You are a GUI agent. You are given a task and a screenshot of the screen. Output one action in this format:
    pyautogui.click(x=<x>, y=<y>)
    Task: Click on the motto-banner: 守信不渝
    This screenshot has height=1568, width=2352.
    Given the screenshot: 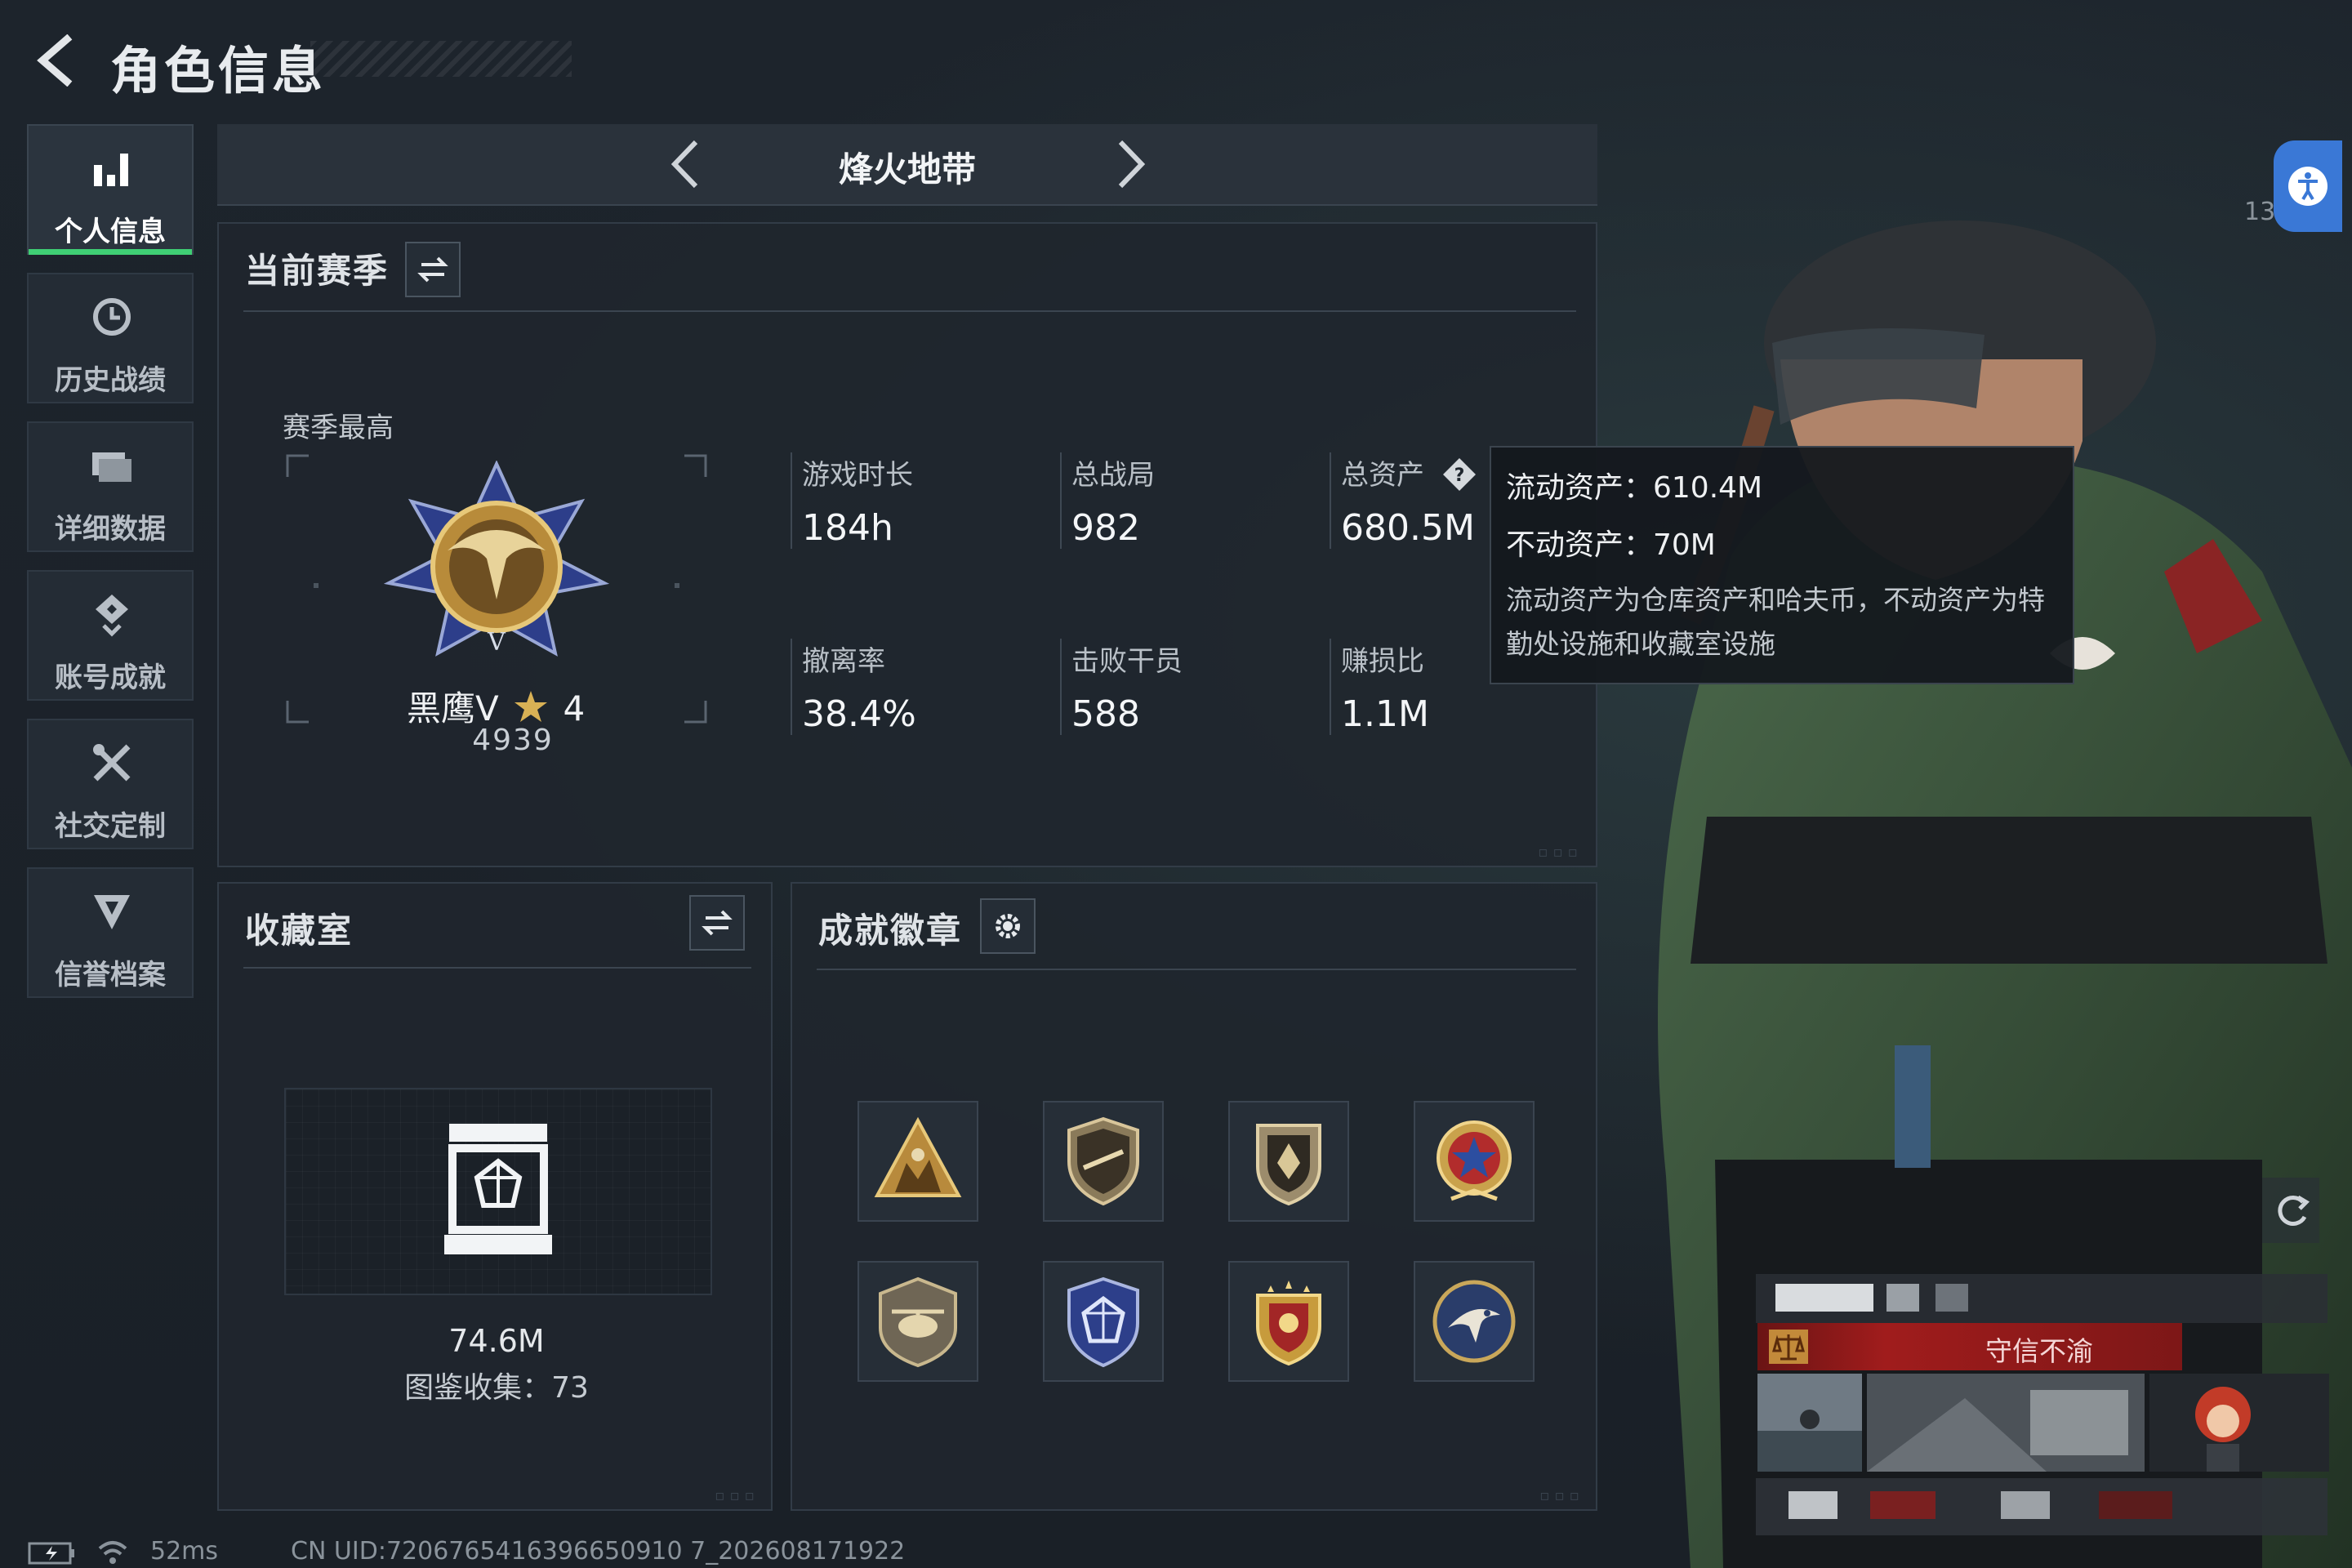 What is the action you would take?
    pyautogui.click(x=1969, y=1346)
    